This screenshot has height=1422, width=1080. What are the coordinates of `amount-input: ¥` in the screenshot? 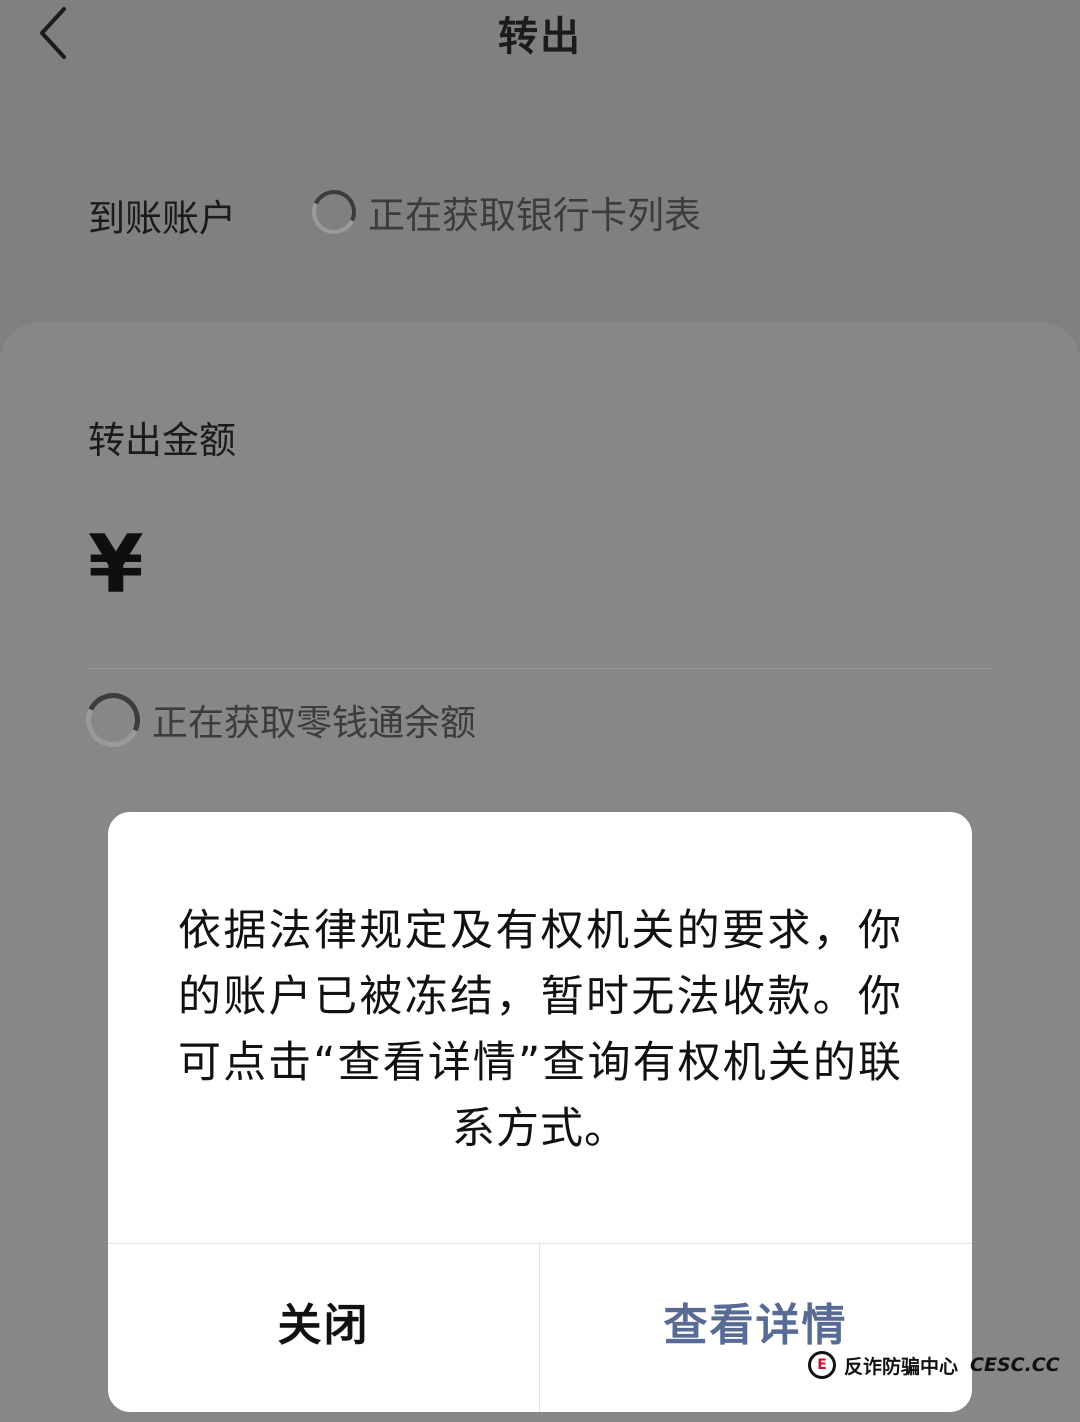 It's located at (538, 565).